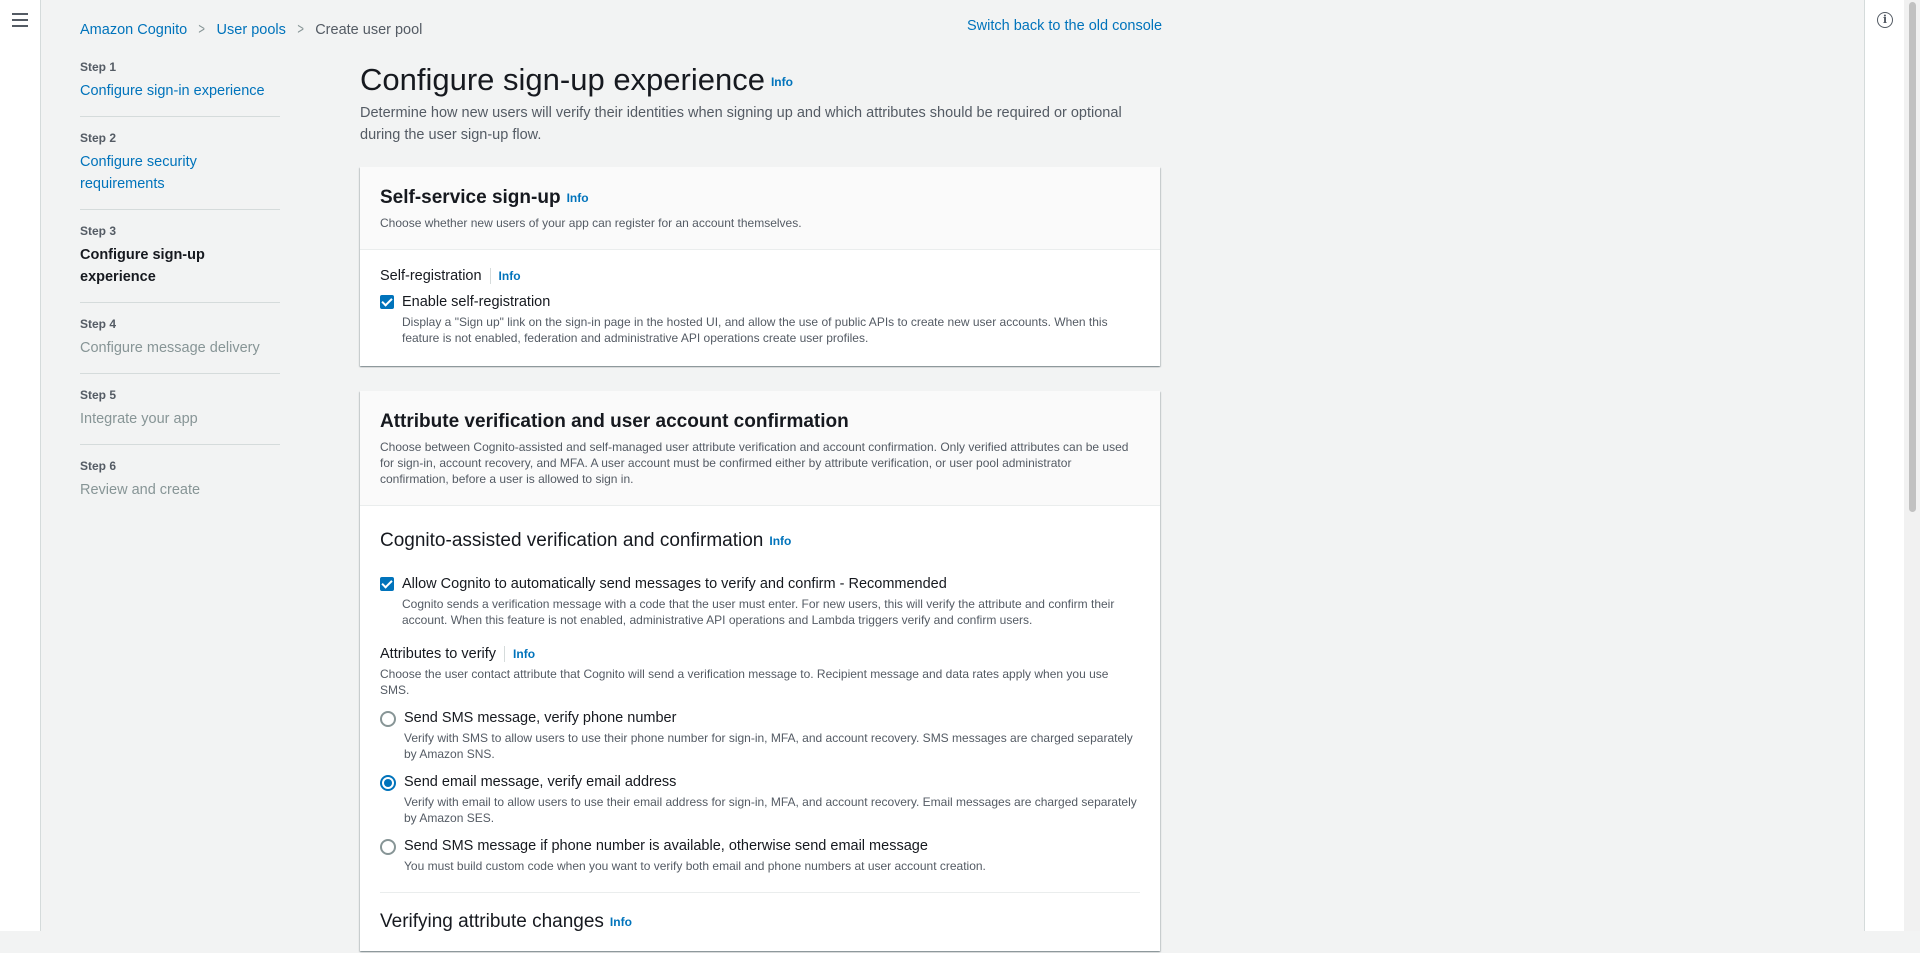  Describe the element at coordinates (1885, 20) in the screenshot. I see `info-panel-icon: i` at that location.